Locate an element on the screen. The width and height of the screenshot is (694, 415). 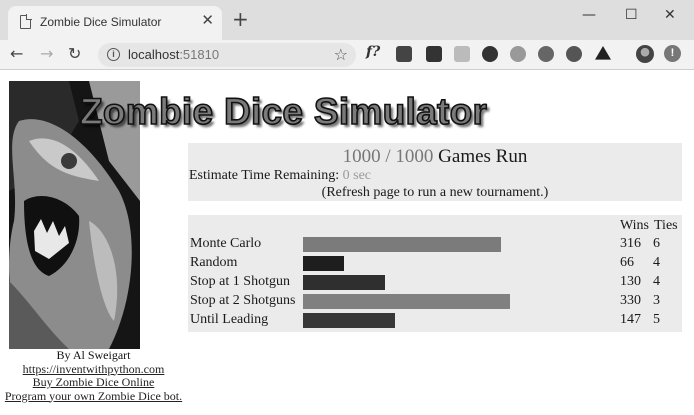
author-credit: By Al Sweigart is located at coordinates (93, 355).